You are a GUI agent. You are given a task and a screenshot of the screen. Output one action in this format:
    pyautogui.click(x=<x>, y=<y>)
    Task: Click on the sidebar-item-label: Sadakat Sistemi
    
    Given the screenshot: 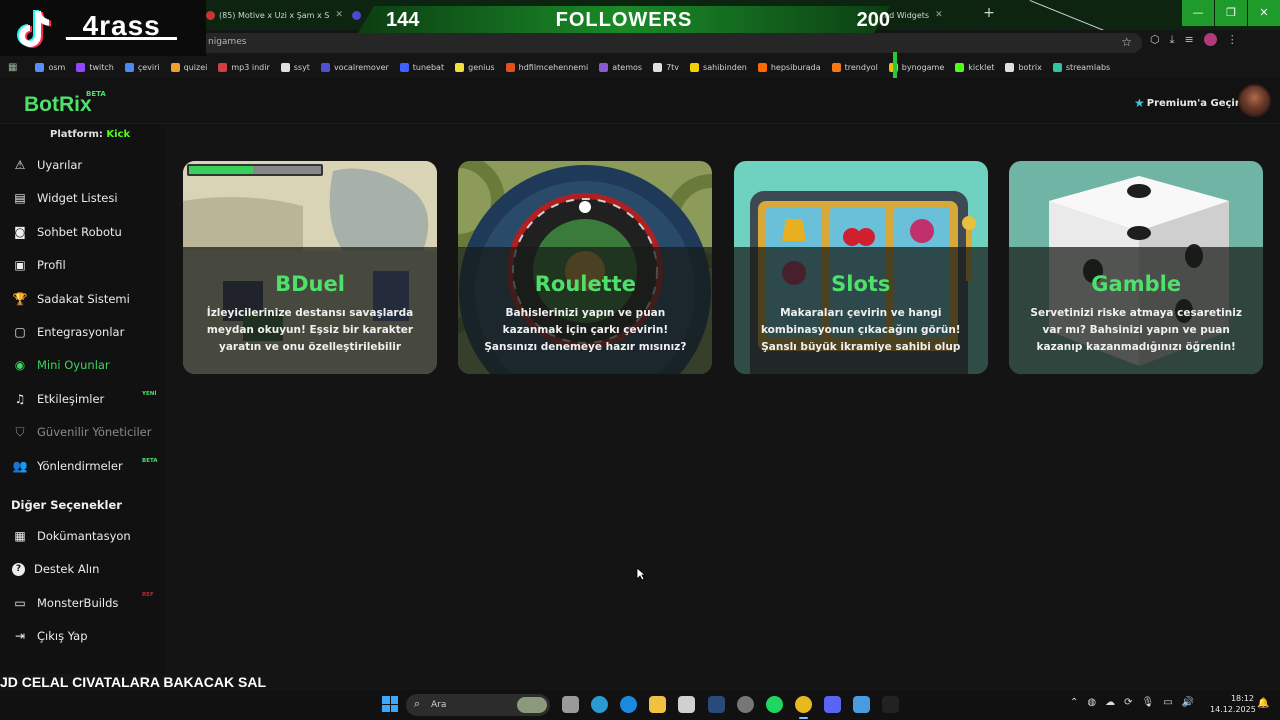 What is the action you would take?
    pyautogui.click(x=83, y=298)
    